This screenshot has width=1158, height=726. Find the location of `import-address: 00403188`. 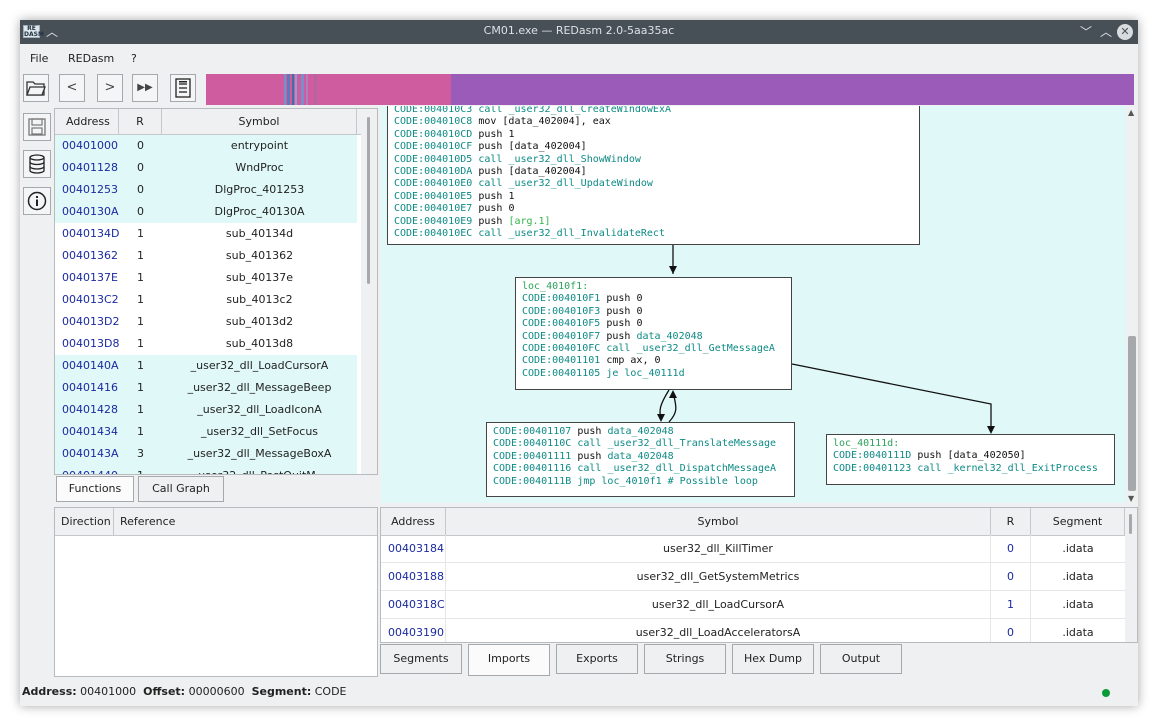

import-address: 00403188 is located at coordinates (413, 576).